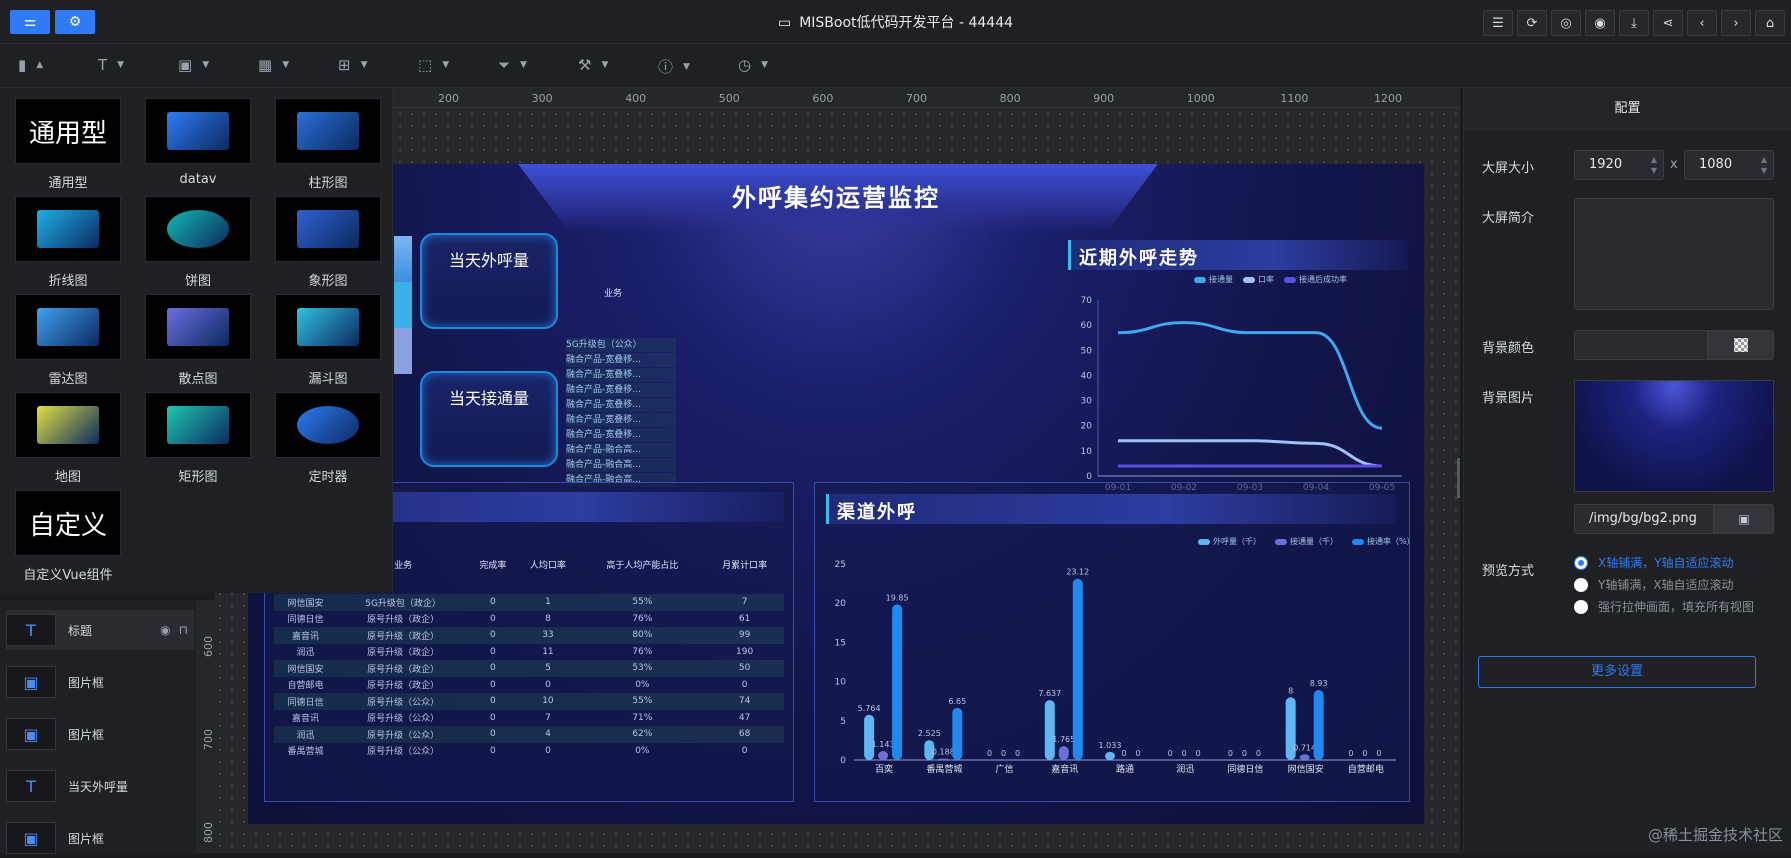  I want to click on palette-label: 散点图, so click(198, 377).